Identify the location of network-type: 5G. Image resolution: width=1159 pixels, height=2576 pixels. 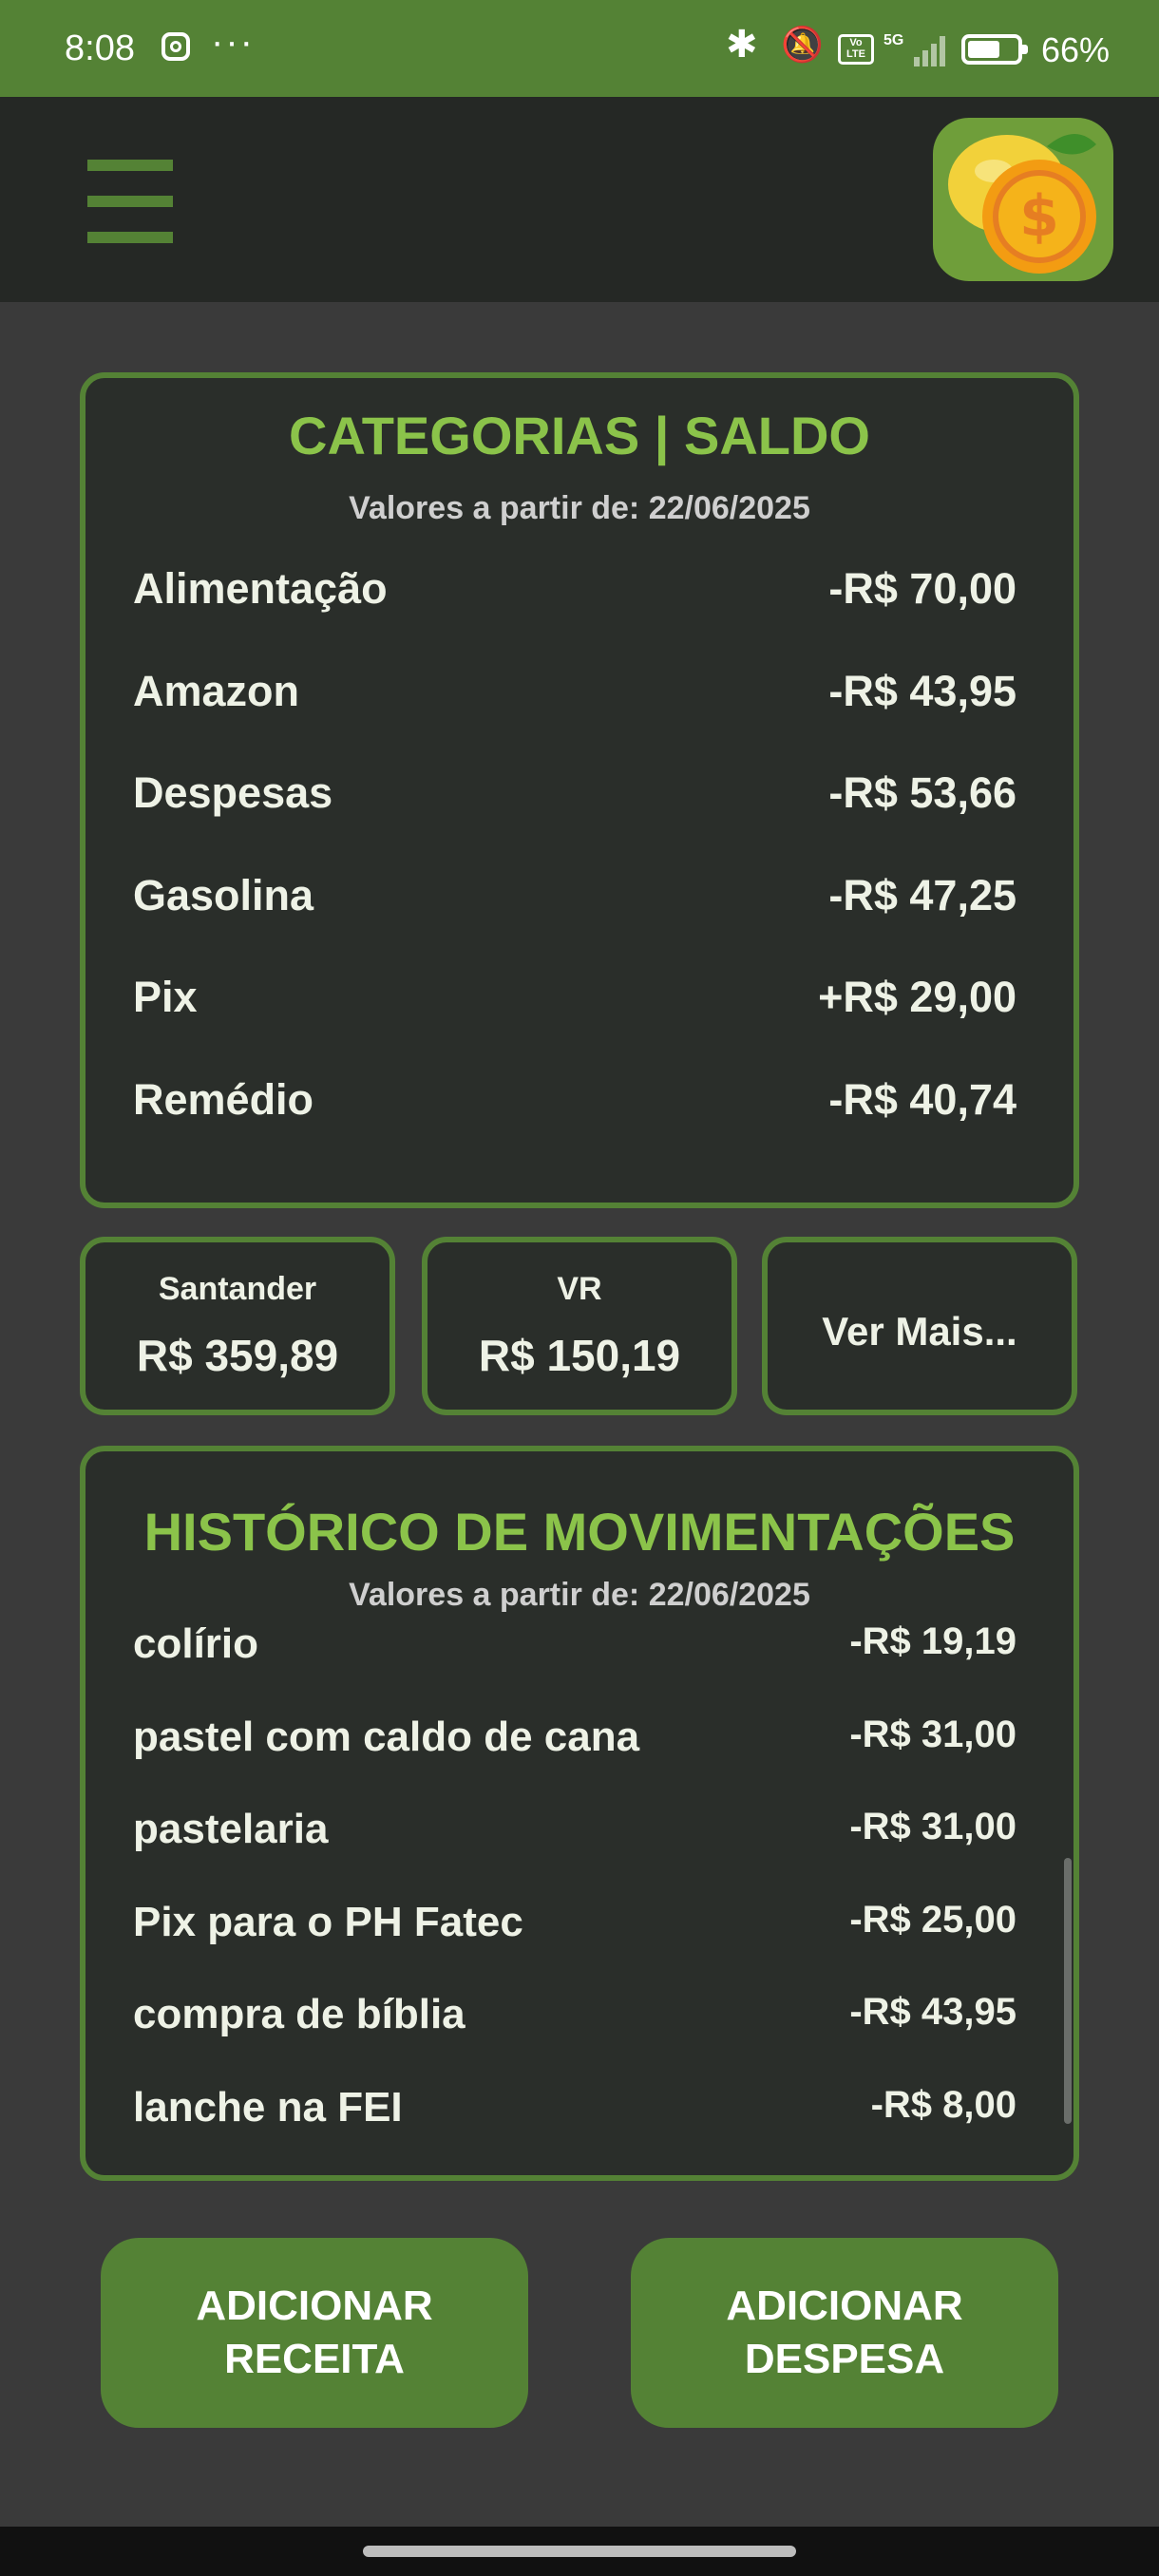
(894, 40).